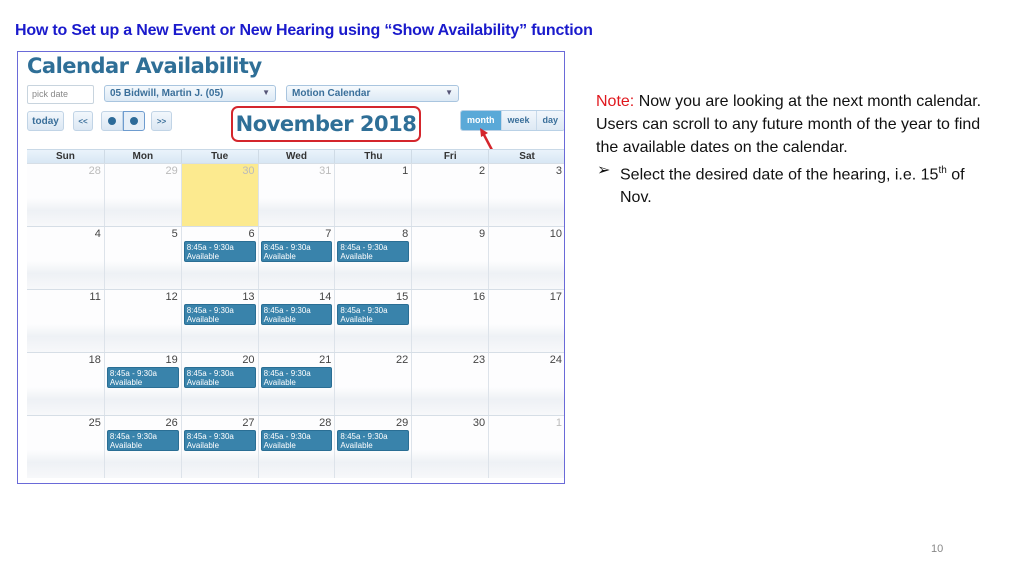  What do you see at coordinates (402, 360) in the screenshot?
I see `day-number: 22` at bounding box center [402, 360].